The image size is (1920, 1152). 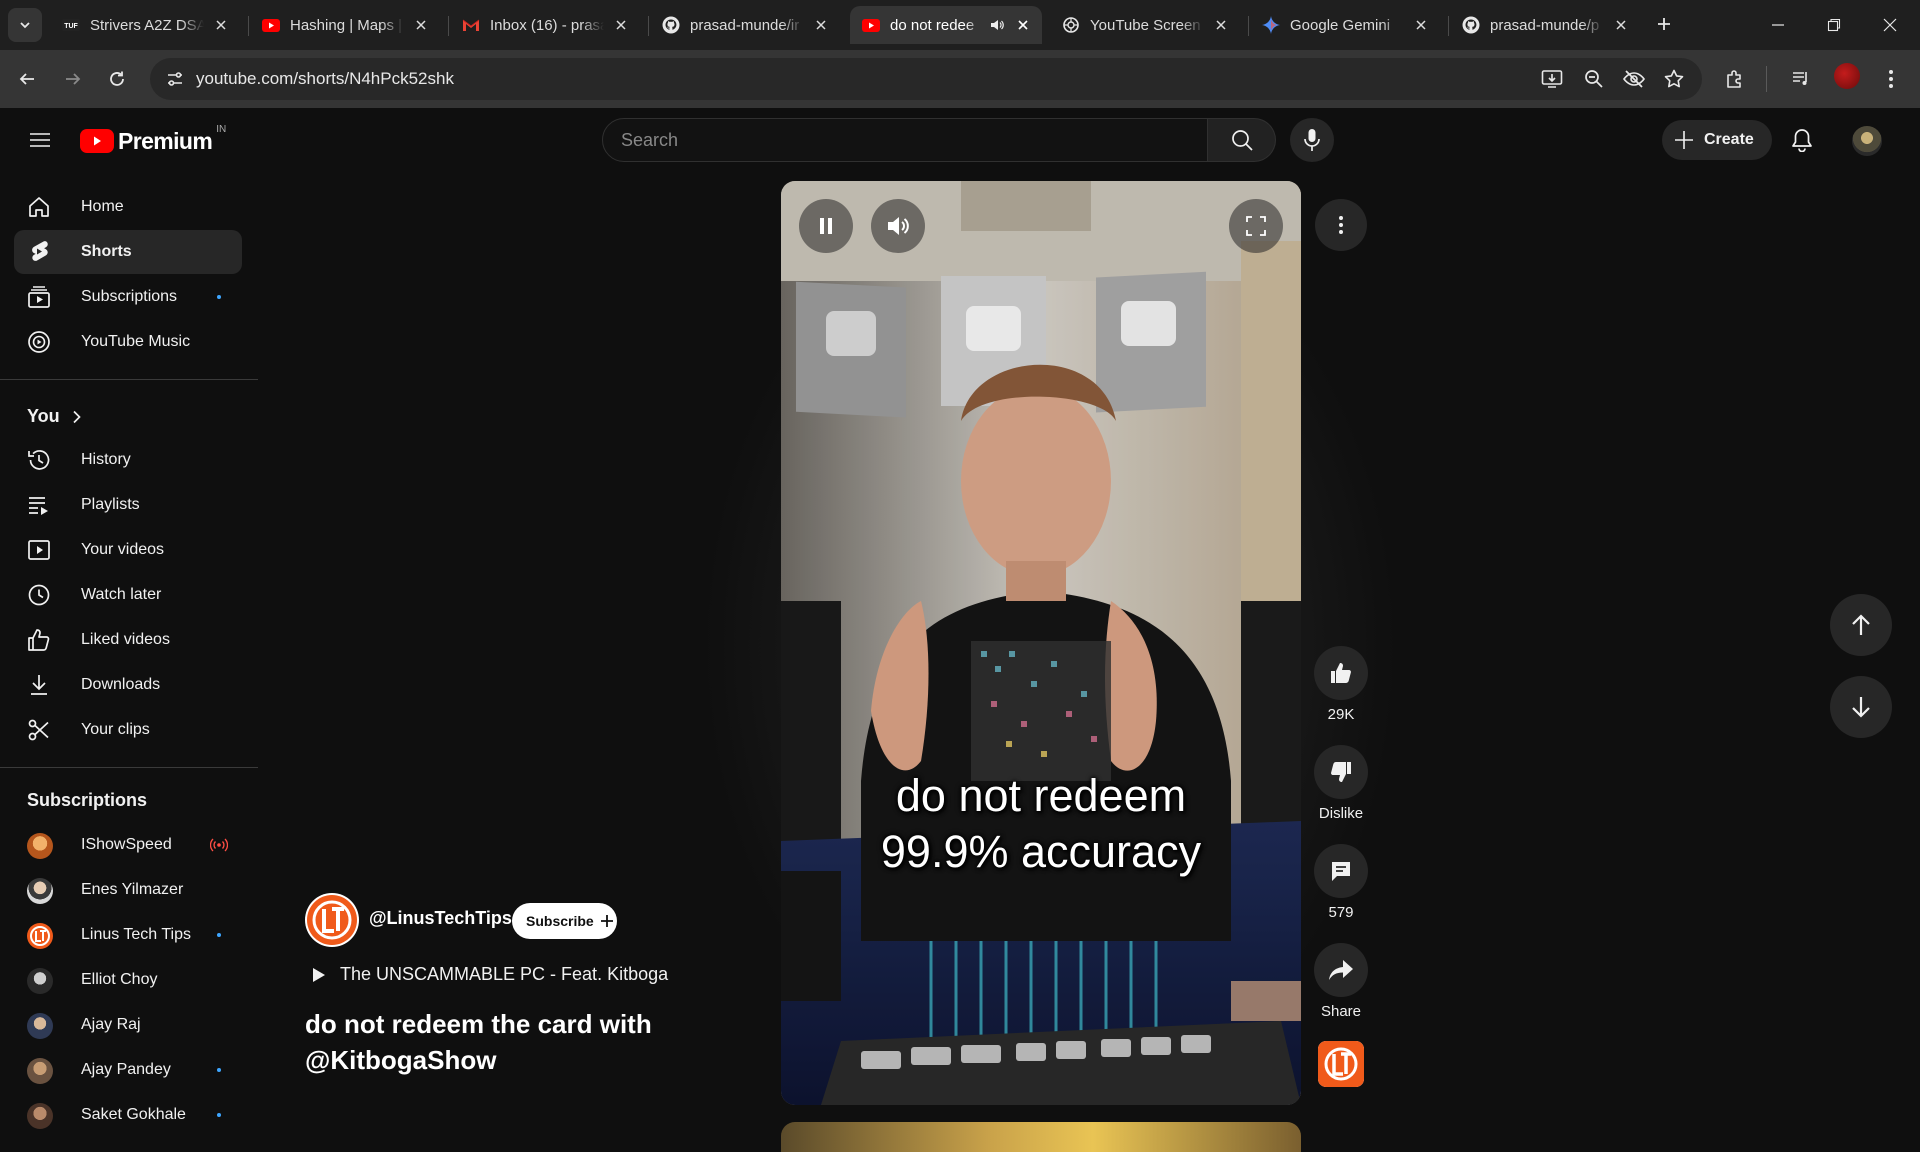 I want to click on browser-tab-7: Google Gemini, so click(x=1345, y=25).